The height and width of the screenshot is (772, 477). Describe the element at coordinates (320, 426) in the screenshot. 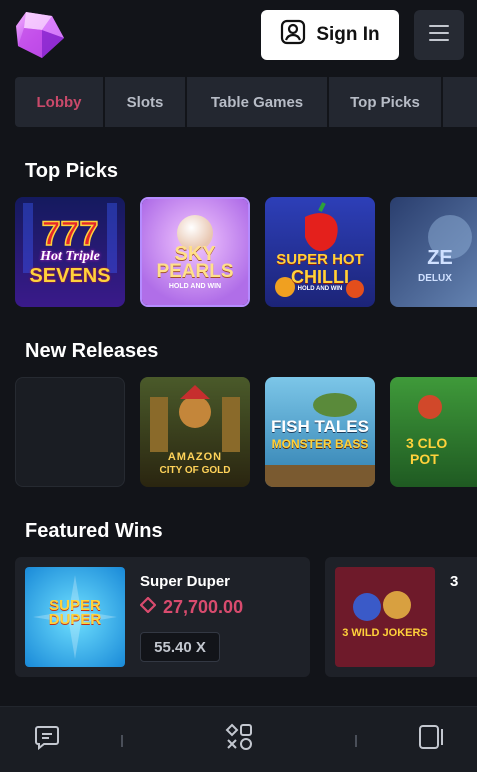

I see `tile-text: FISH TALES` at that location.